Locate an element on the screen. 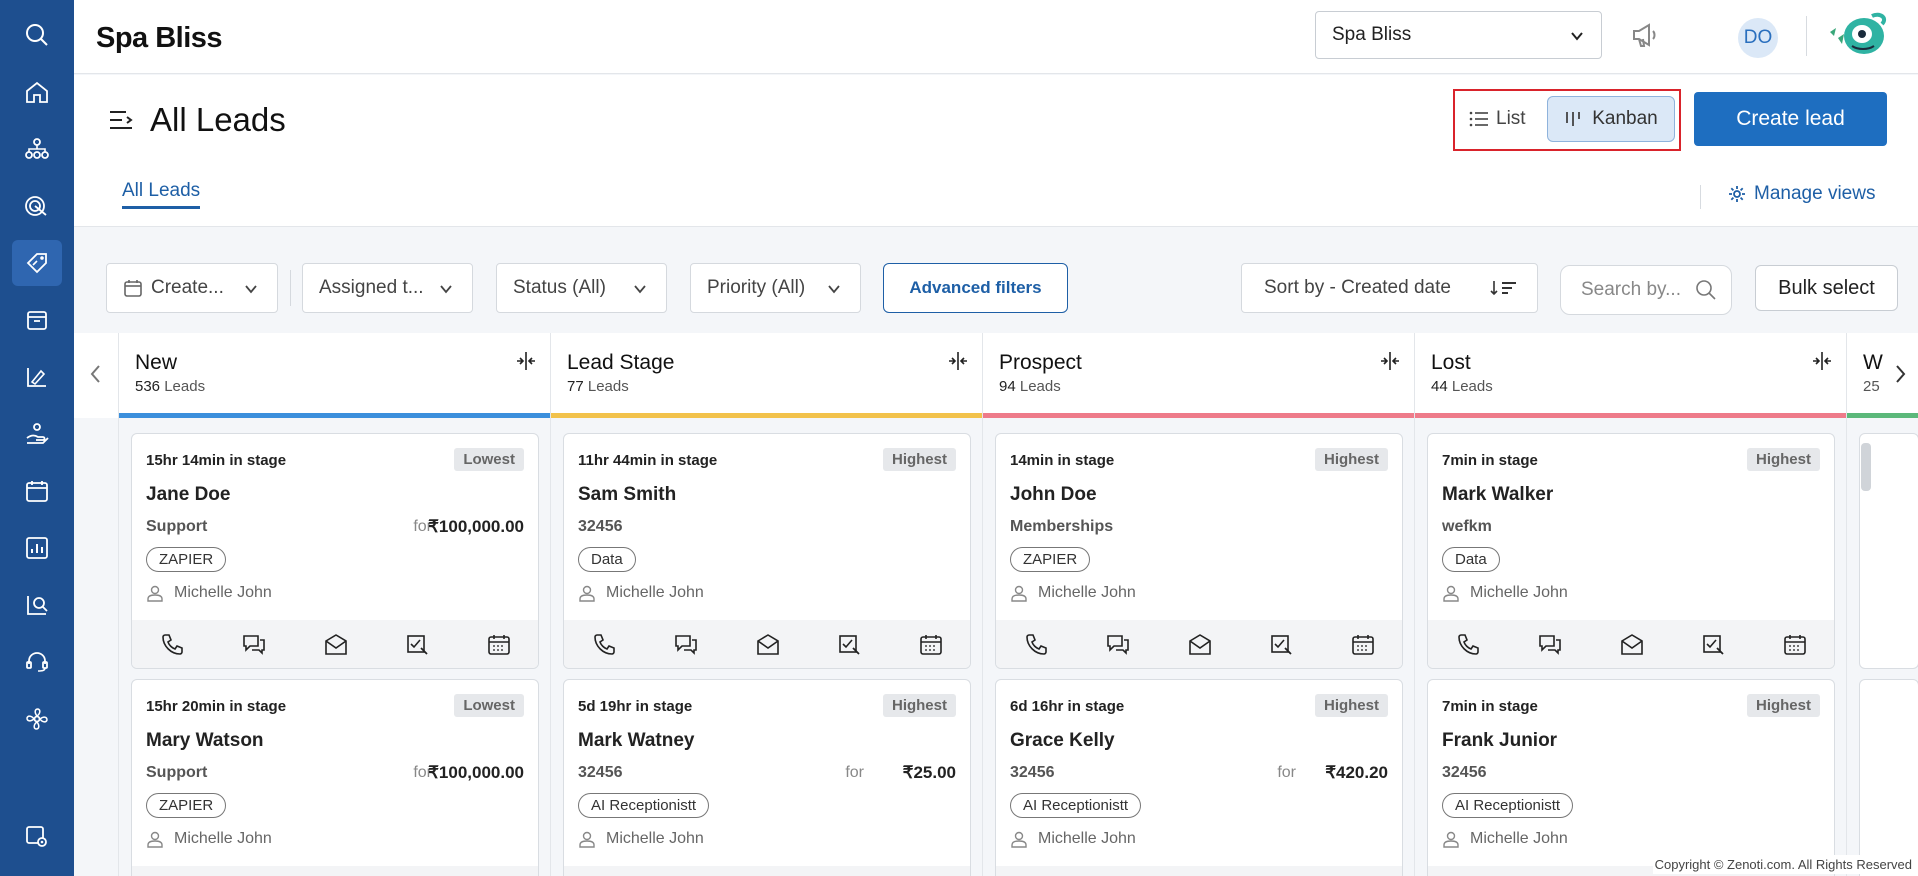 The image size is (1918, 876). sidebar-reports-edit is located at coordinates (37, 377).